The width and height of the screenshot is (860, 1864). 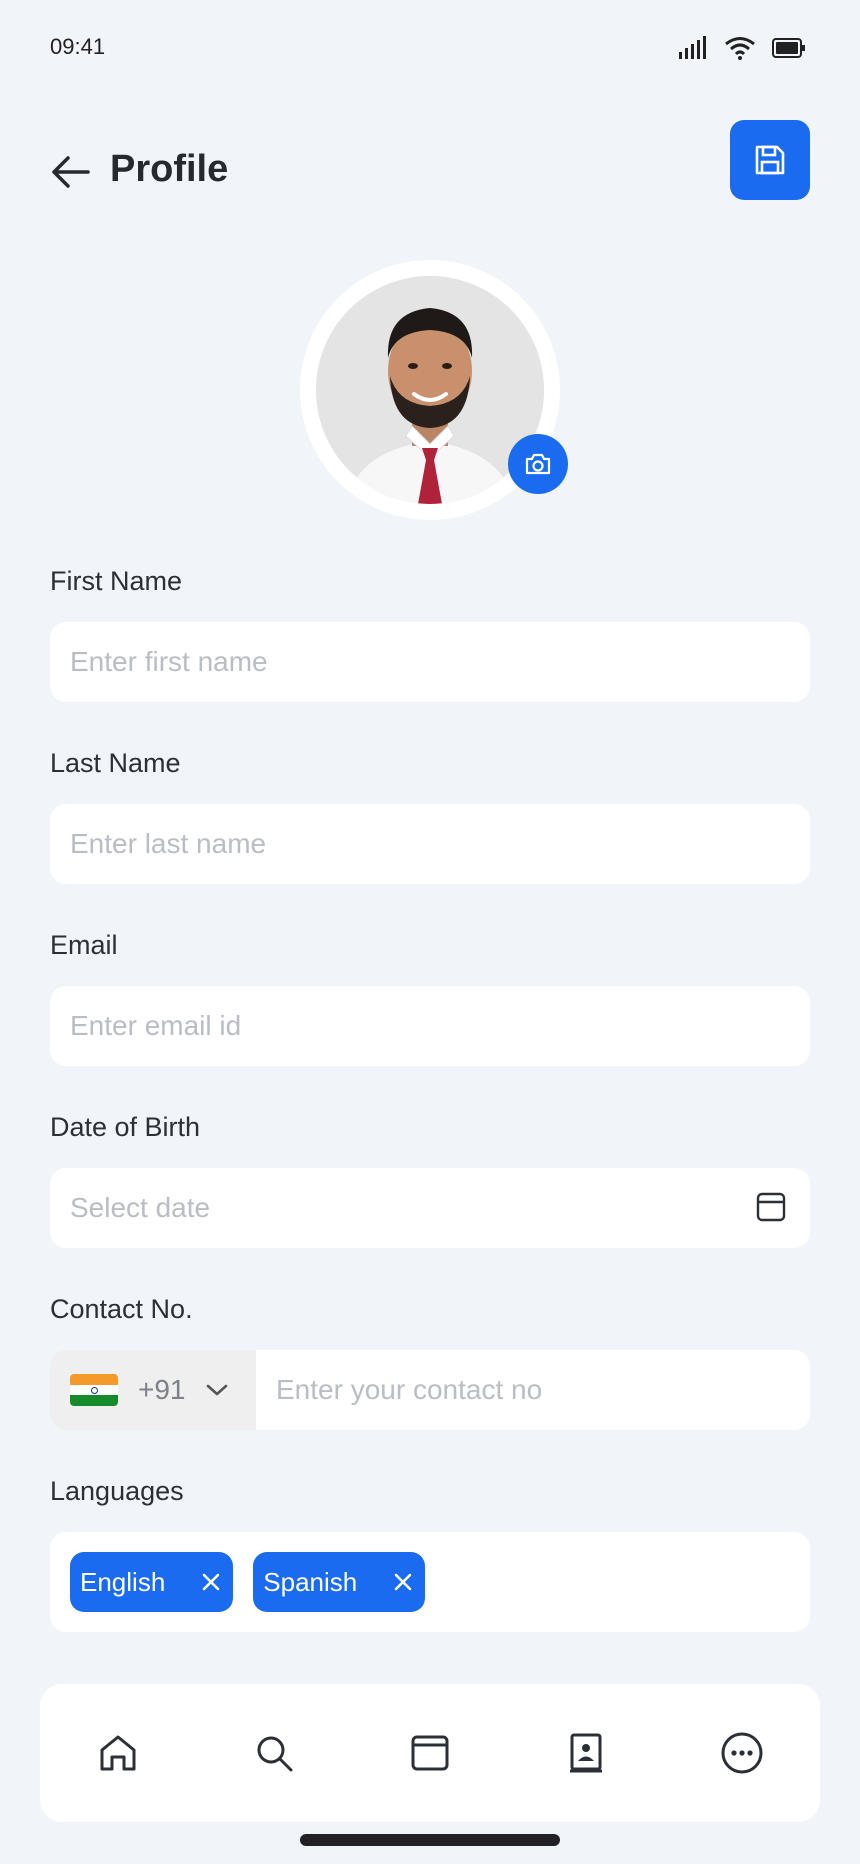 I want to click on last-name-field-container, so click(x=430, y=844).